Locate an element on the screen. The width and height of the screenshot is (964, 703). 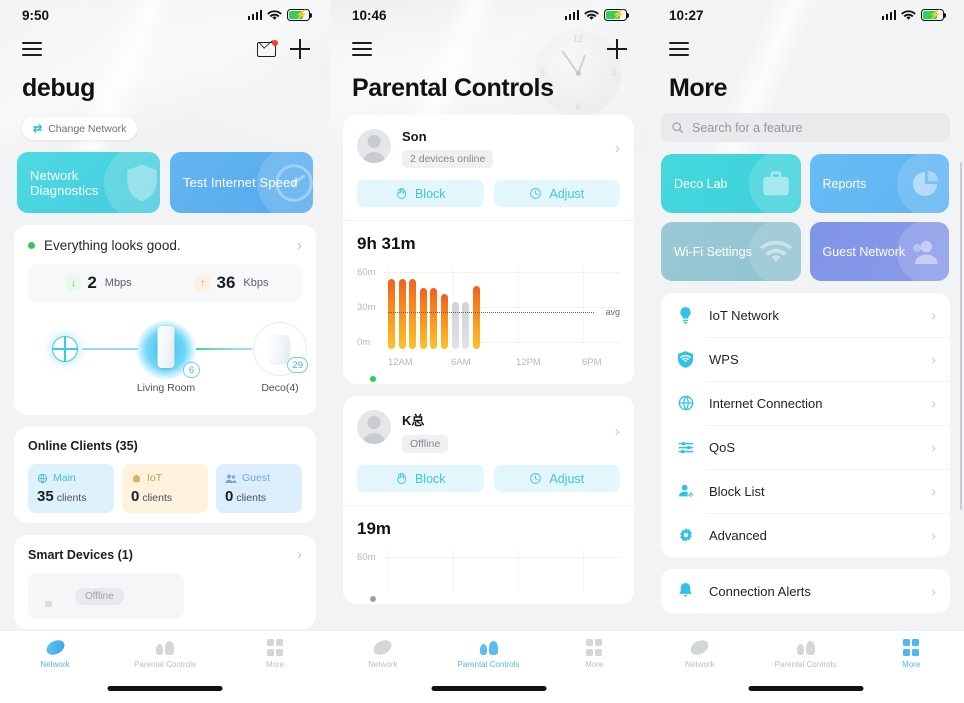
reports-tile: Reports is located at coordinates (879, 183).